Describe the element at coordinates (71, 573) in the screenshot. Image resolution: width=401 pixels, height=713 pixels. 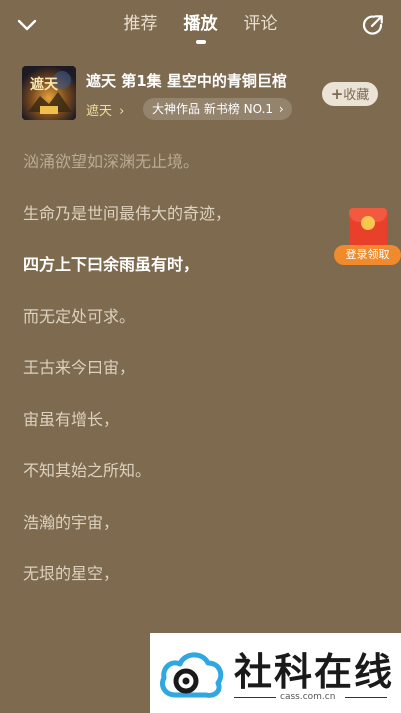
I see `transcript-line: 无垠的星空，` at that location.